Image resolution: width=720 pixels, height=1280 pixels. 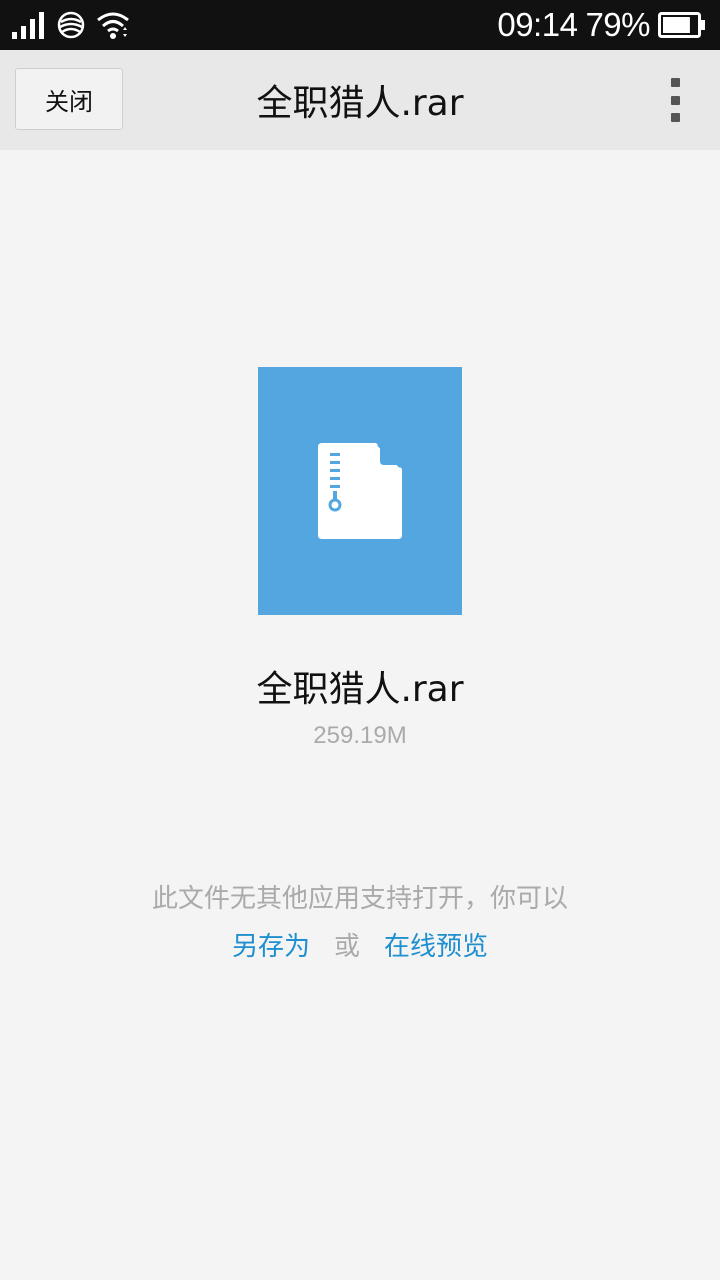 What do you see at coordinates (69, 99) in the screenshot?
I see `close-button: 关闭` at bounding box center [69, 99].